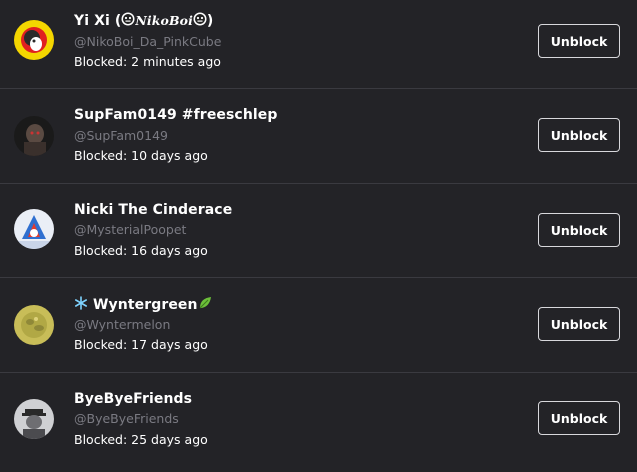 Image resolution: width=637 pixels, height=472 pixels. What do you see at coordinates (205, 305) in the screenshot?
I see `leaf-emoji-icon` at bounding box center [205, 305].